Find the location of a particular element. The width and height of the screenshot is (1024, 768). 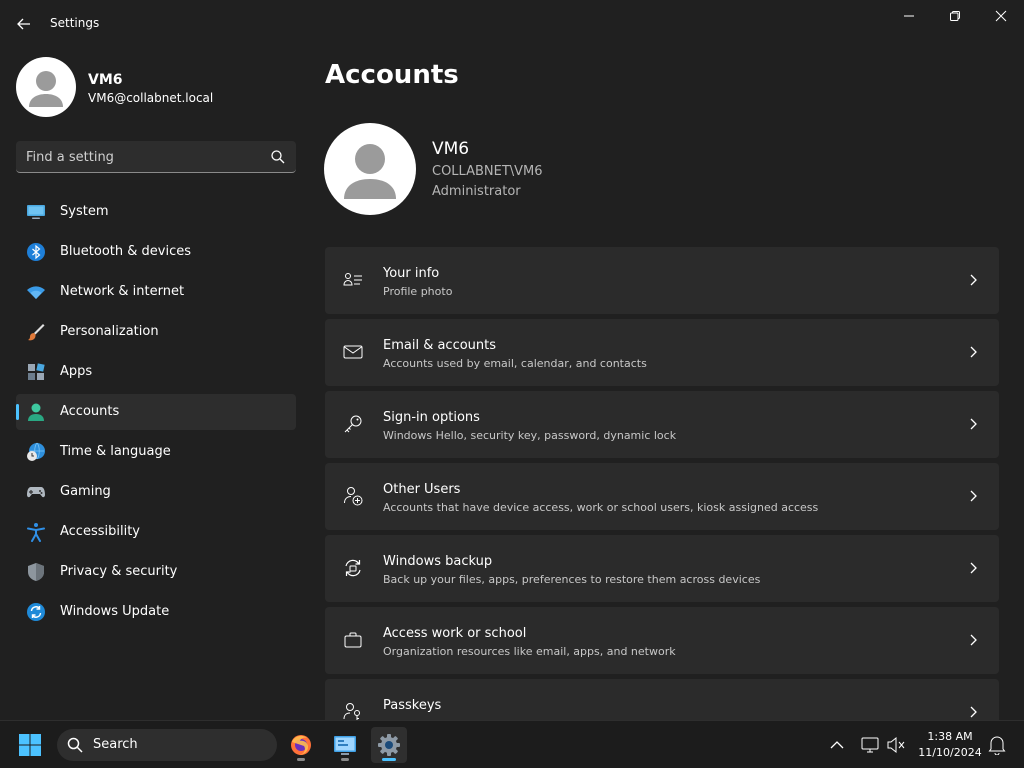

account-avatar is located at coordinates (370, 169).